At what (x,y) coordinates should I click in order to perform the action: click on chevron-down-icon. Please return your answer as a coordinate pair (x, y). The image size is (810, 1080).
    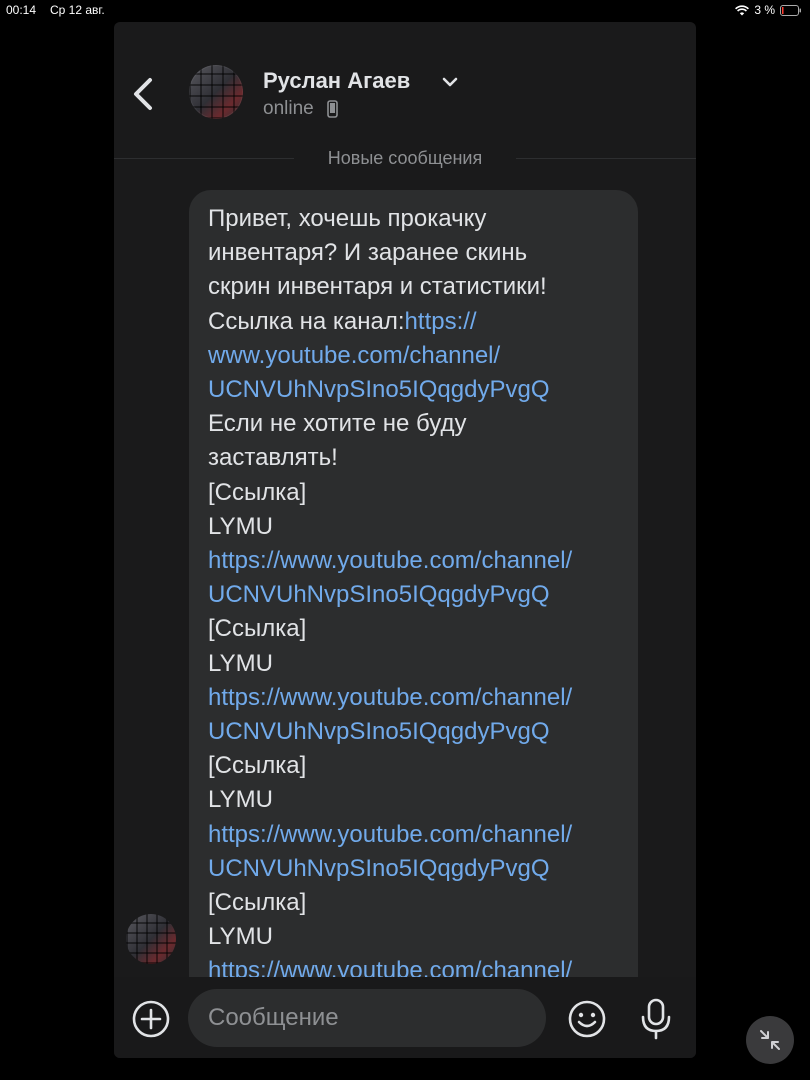
    Looking at the image, I should click on (450, 82).